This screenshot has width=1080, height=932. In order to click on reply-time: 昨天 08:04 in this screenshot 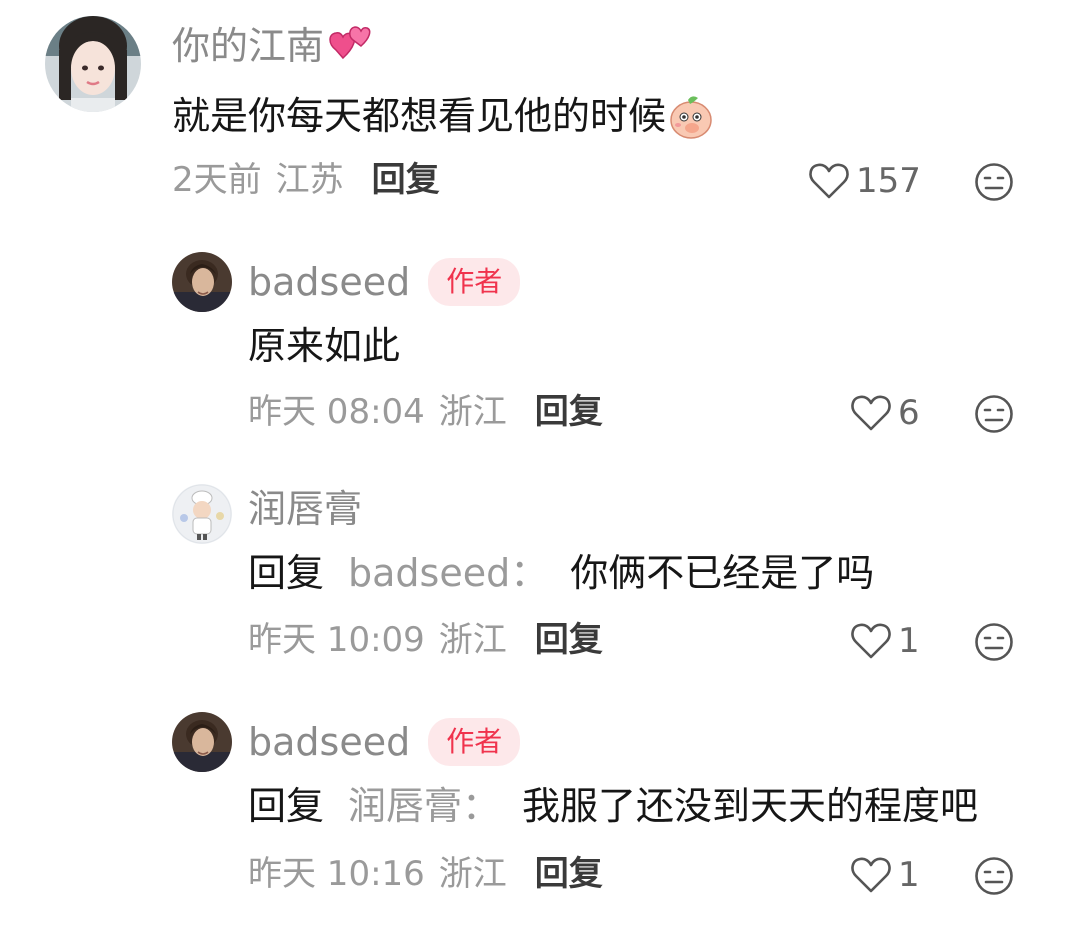, I will do `click(336, 412)`.